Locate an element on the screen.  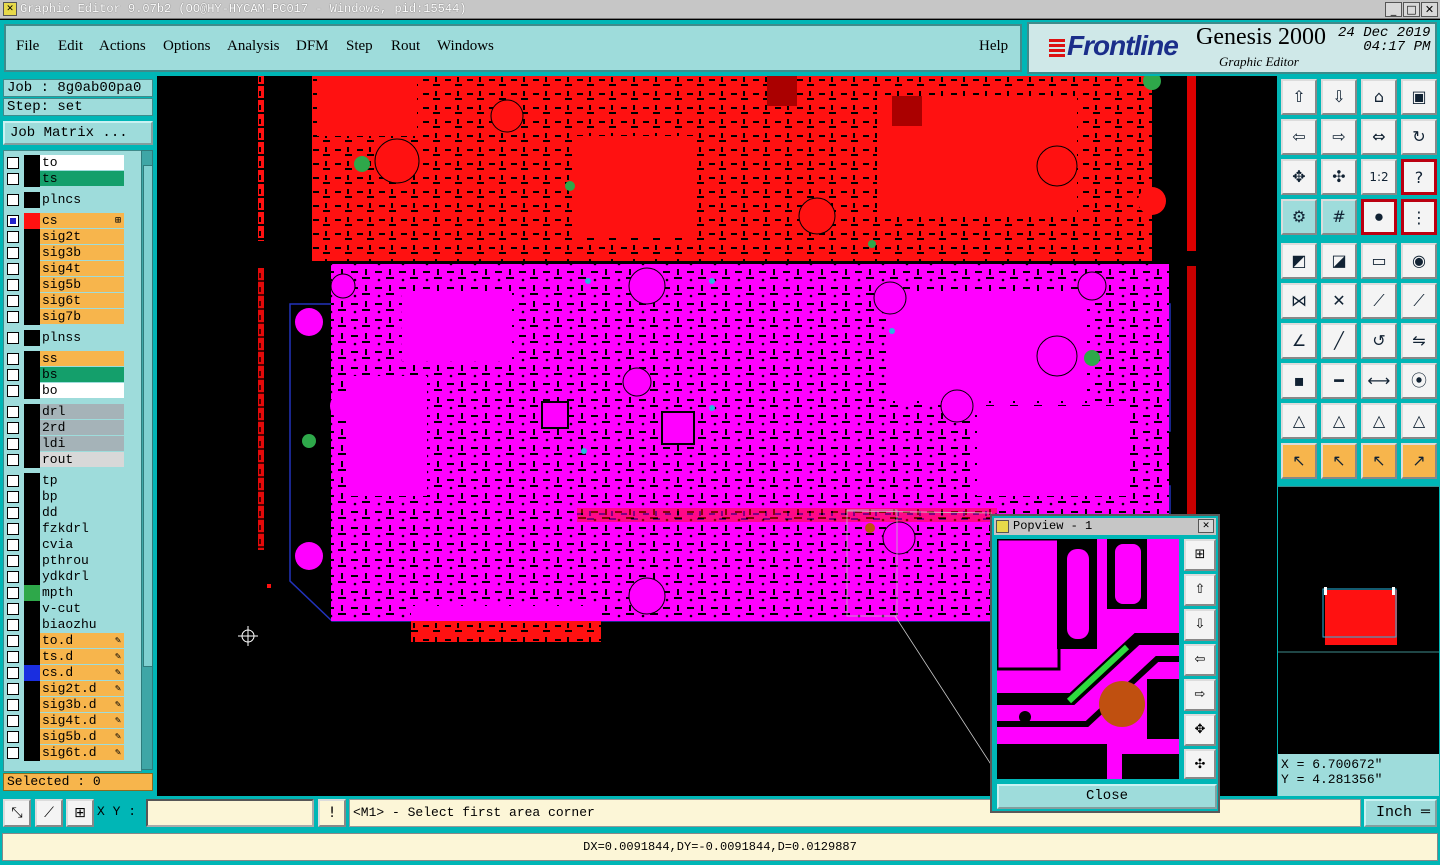
menu-dfm: DFM is located at coordinates (312, 46).